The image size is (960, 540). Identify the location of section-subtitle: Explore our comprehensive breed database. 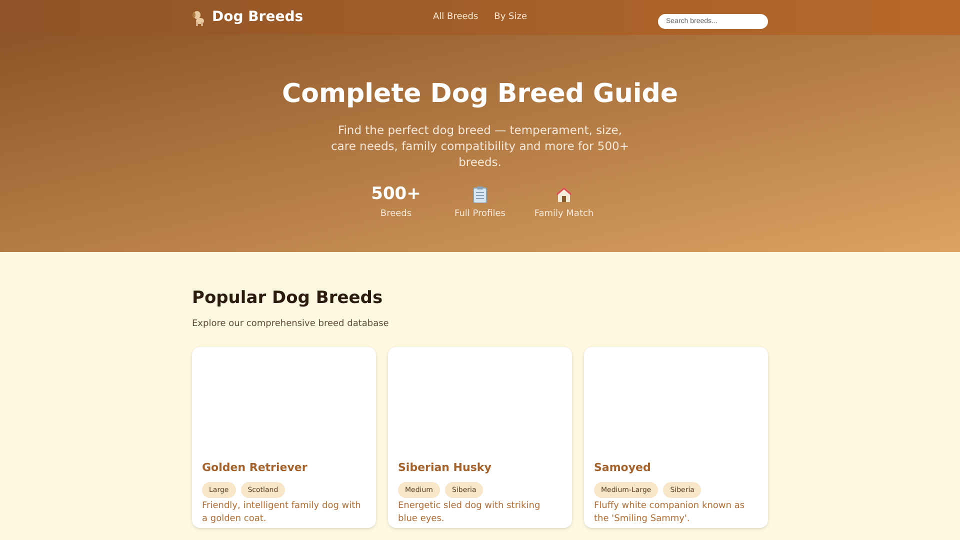
(291, 324).